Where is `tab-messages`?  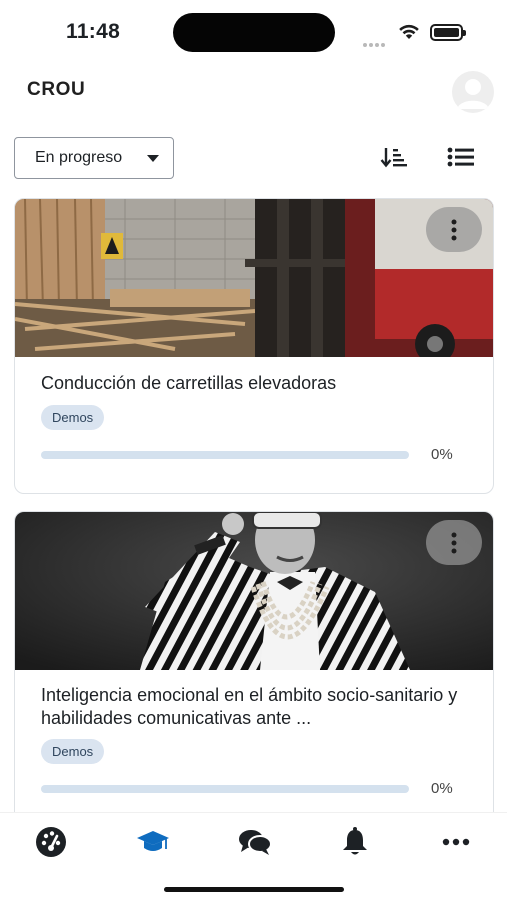
tab-messages is located at coordinates (255, 842).